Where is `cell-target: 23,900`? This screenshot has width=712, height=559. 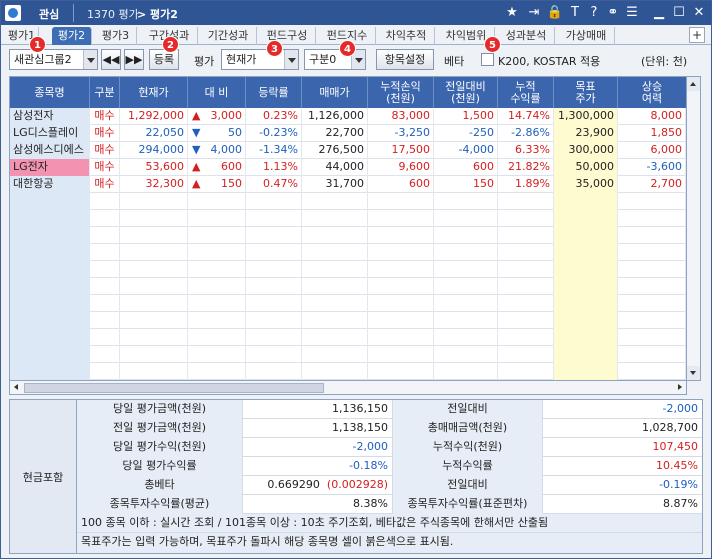
cell-target: 23,900 is located at coordinates (586, 133).